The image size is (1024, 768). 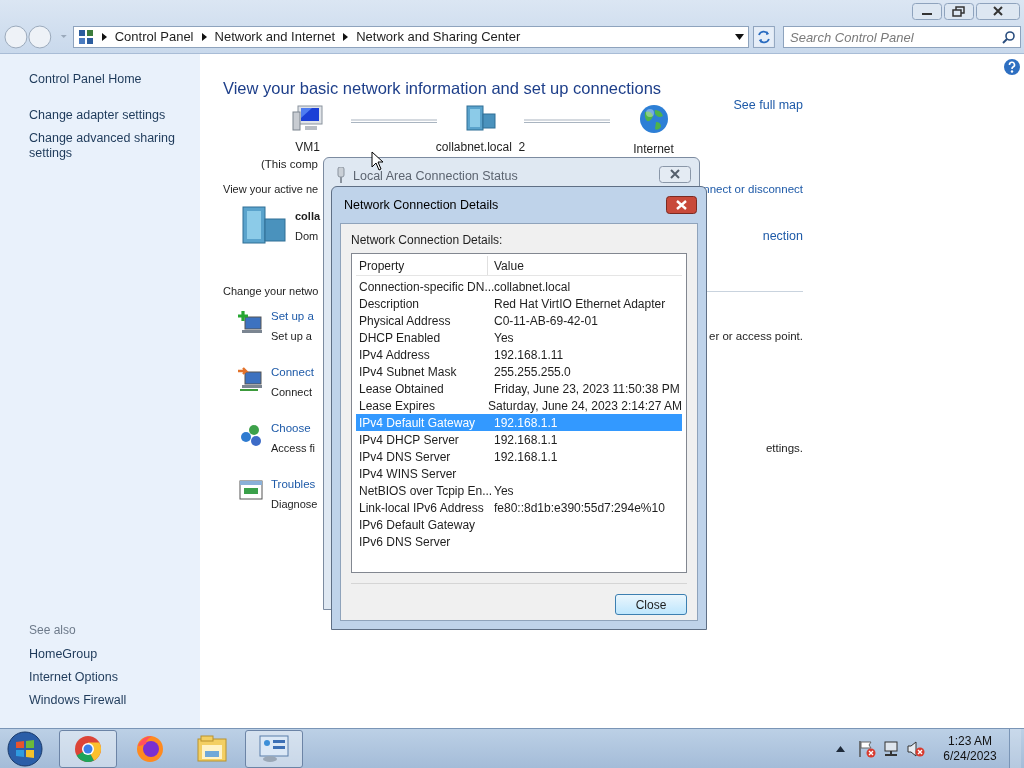 I want to click on window-title: Network Connection Details, so click(x=421, y=205).